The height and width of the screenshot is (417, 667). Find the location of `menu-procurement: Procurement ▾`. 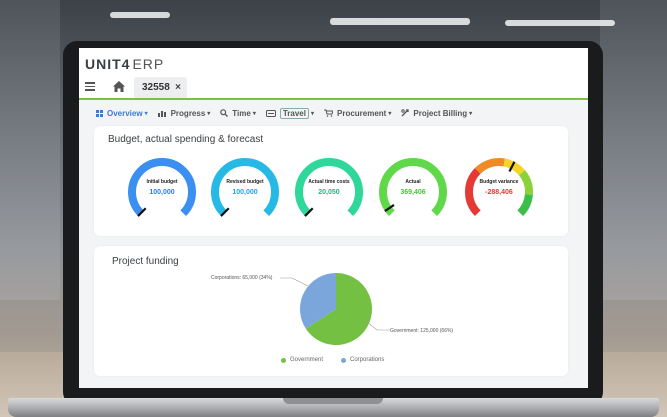

menu-procurement: Procurement ▾ is located at coordinates (357, 113).